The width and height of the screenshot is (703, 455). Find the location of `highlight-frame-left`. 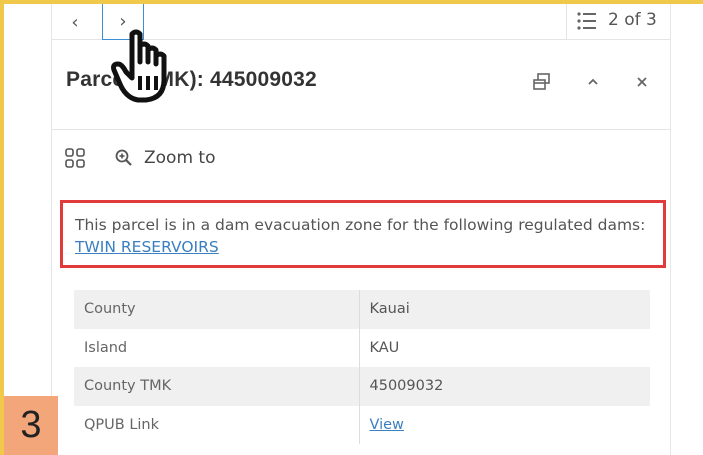

highlight-frame-left is located at coordinates (2, 227).